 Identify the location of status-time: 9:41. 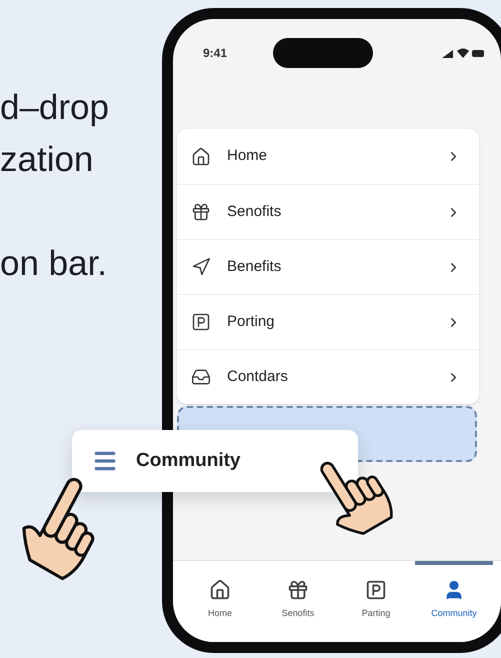
(215, 53).